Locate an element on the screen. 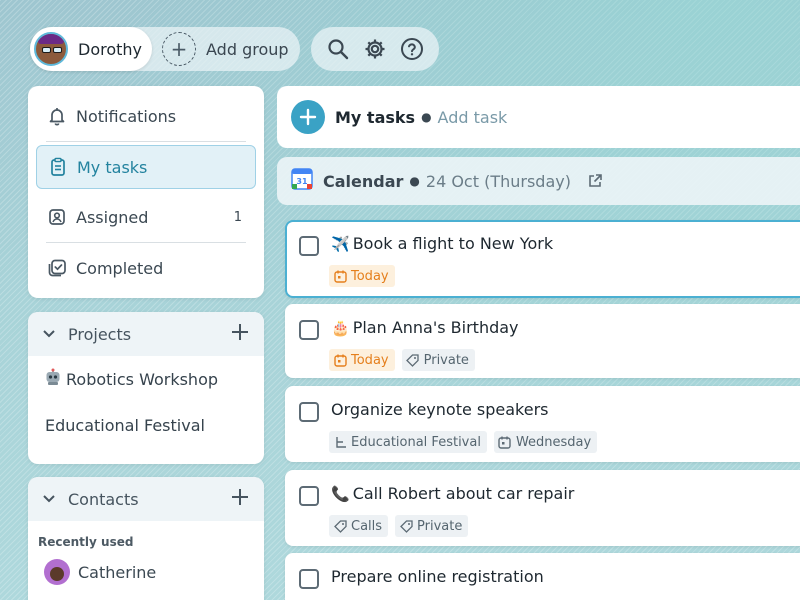 The height and width of the screenshot is (600, 800). task-tags: Calls Private is located at coordinates (399, 526).